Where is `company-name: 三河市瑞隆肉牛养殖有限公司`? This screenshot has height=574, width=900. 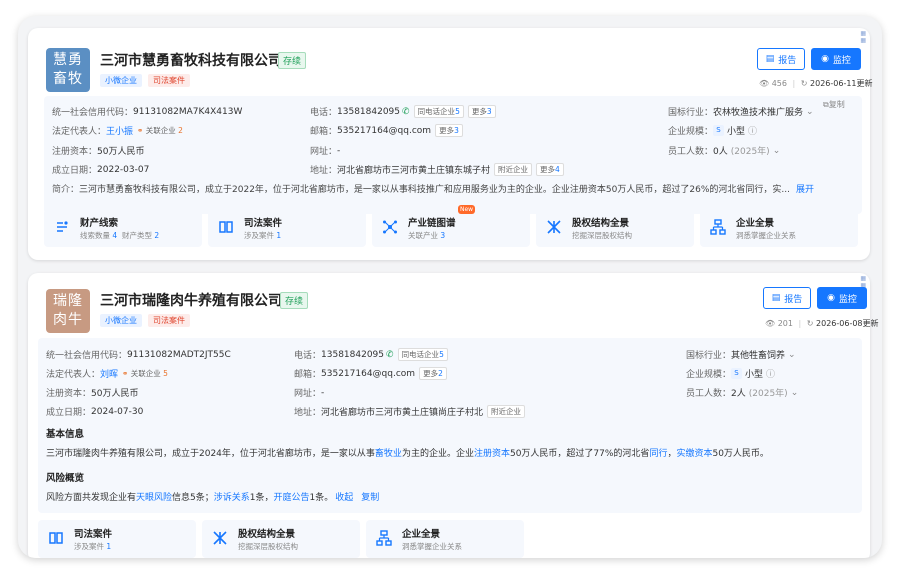 company-name: 三河市瑞隆肉牛养殖有限公司 is located at coordinates (191, 300).